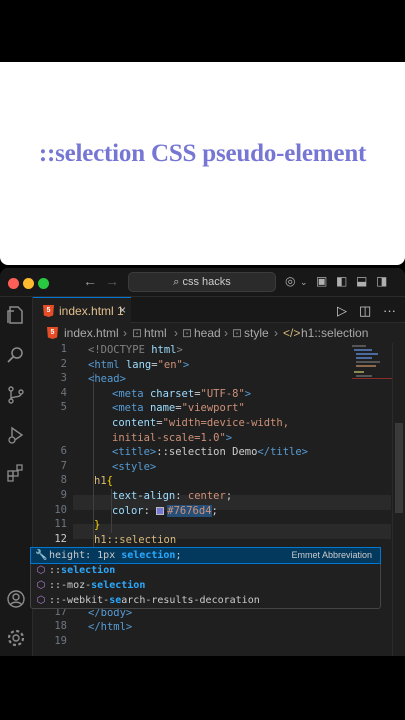  What do you see at coordinates (16, 395) in the screenshot?
I see `source-control-icon` at bounding box center [16, 395].